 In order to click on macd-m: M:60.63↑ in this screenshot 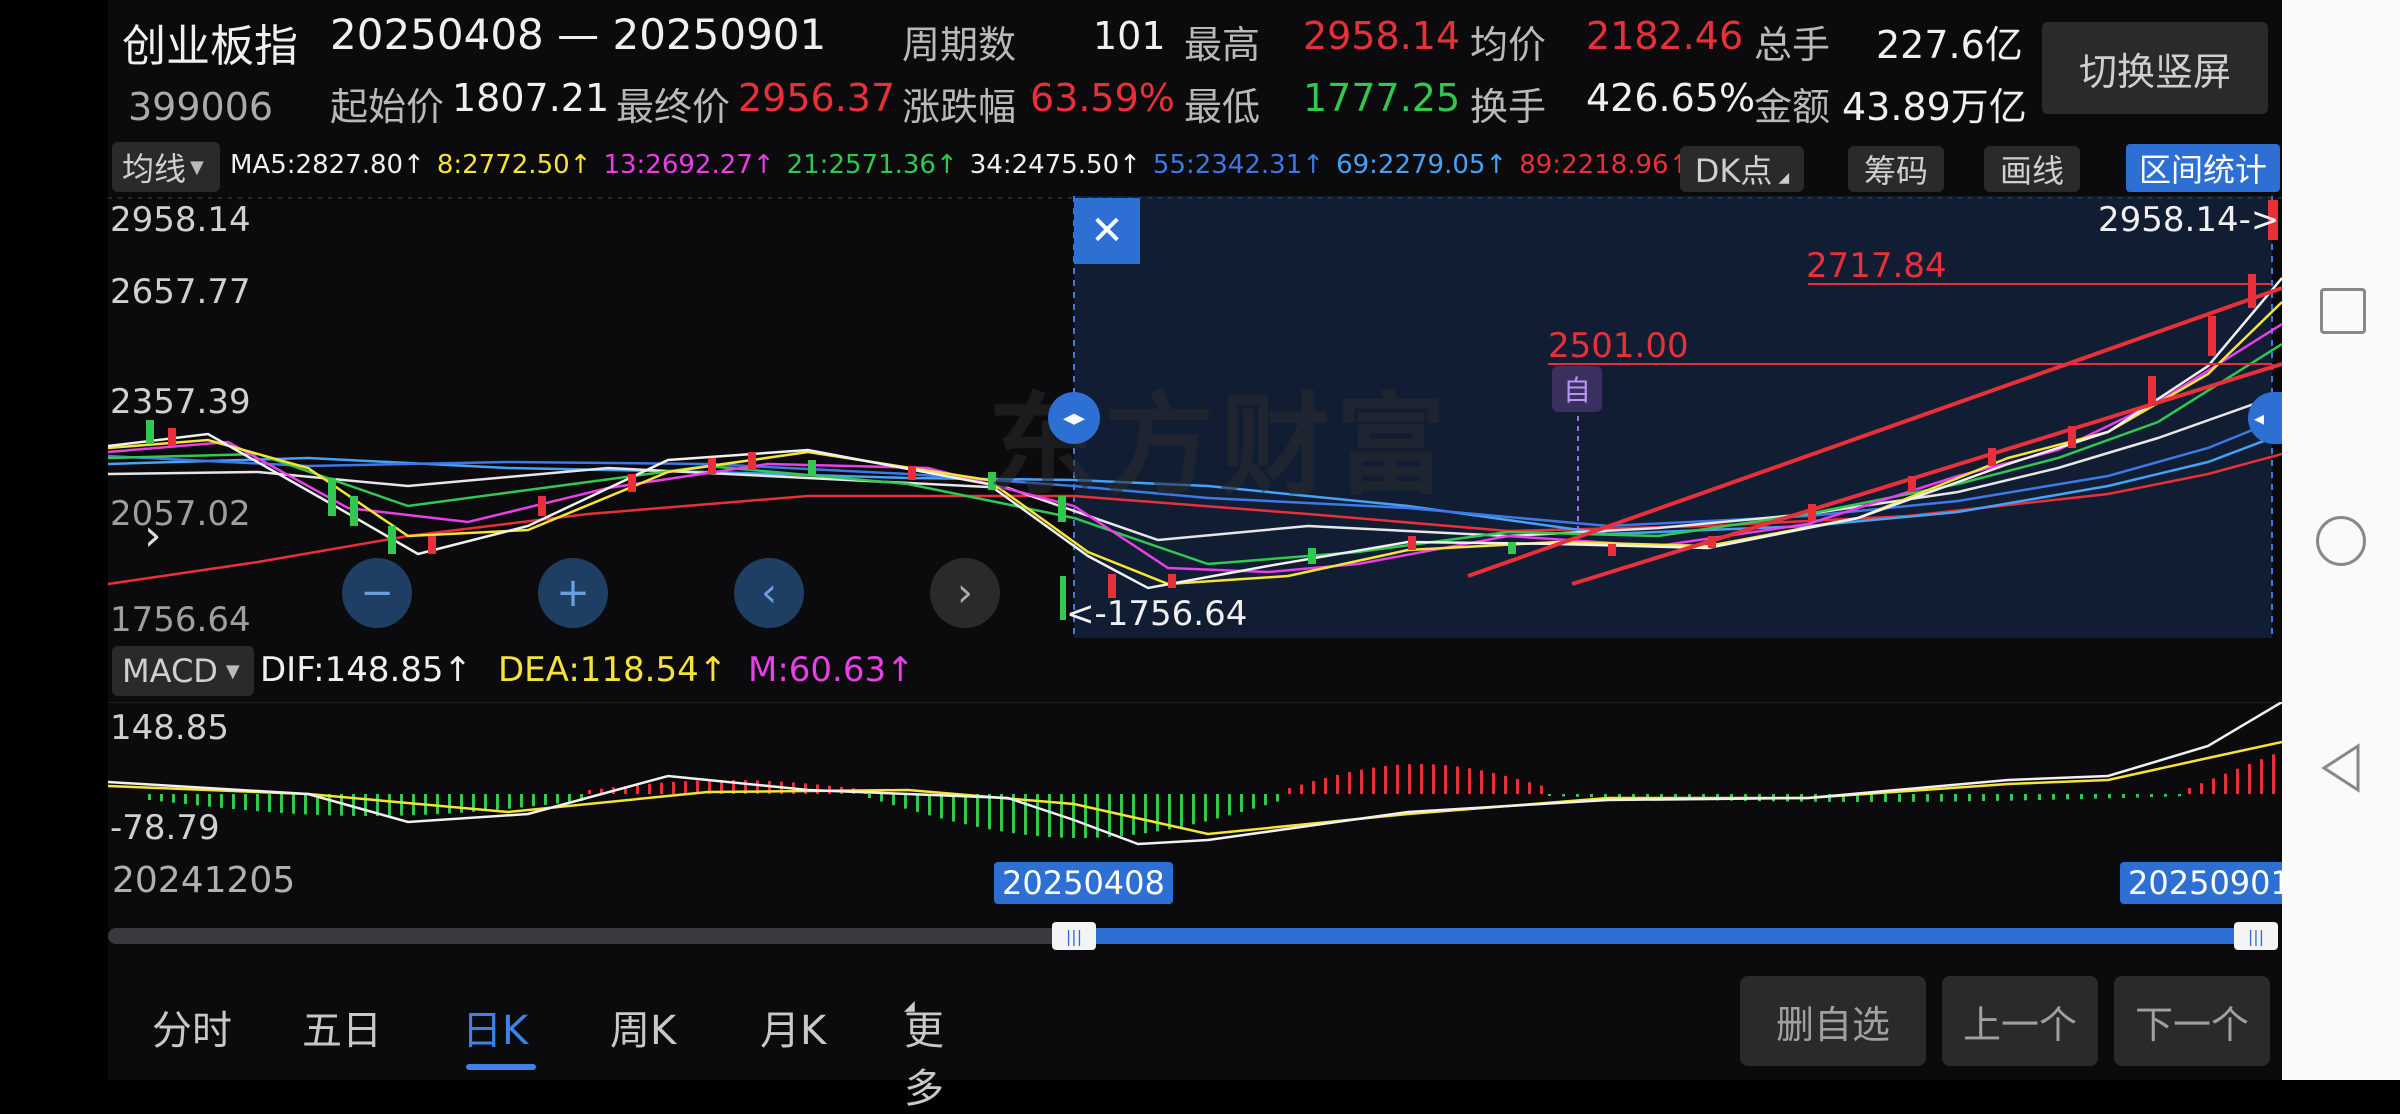, I will do `click(831, 670)`.